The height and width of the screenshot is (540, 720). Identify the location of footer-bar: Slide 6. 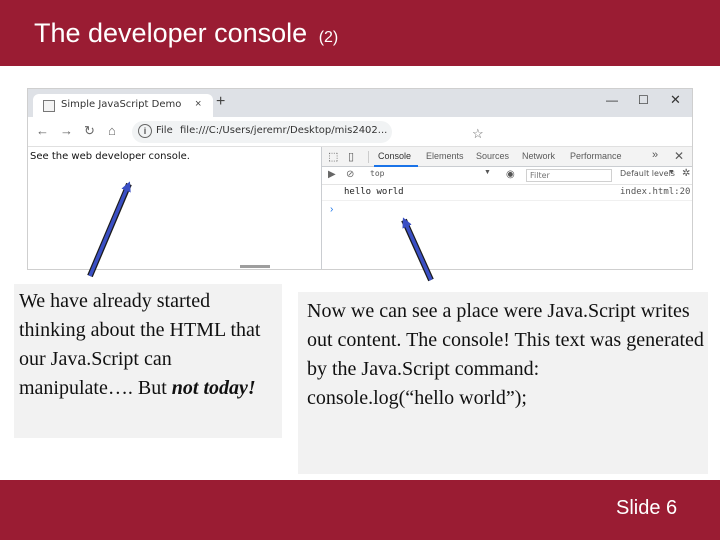
(360, 510).